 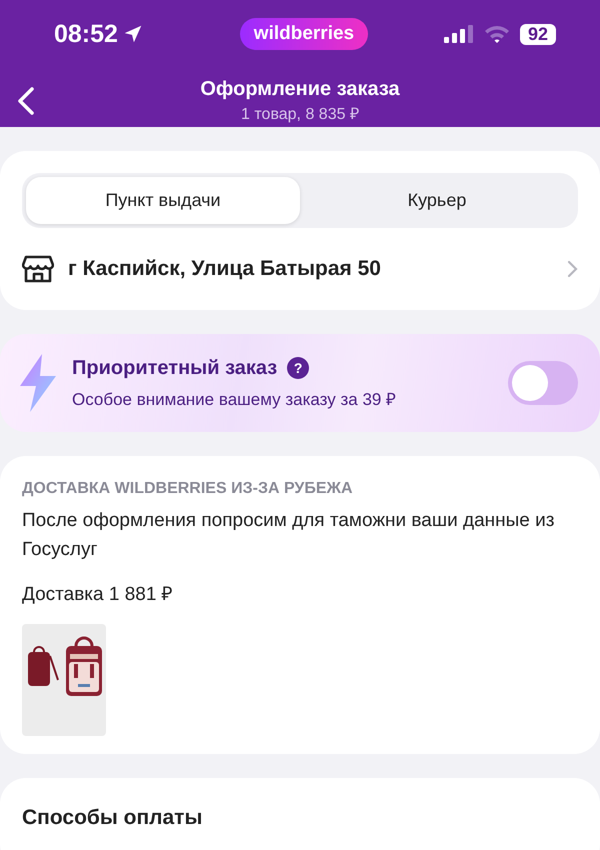 I want to click on delivery-tab: Пункт выдачи, so click(x=163, y=200).